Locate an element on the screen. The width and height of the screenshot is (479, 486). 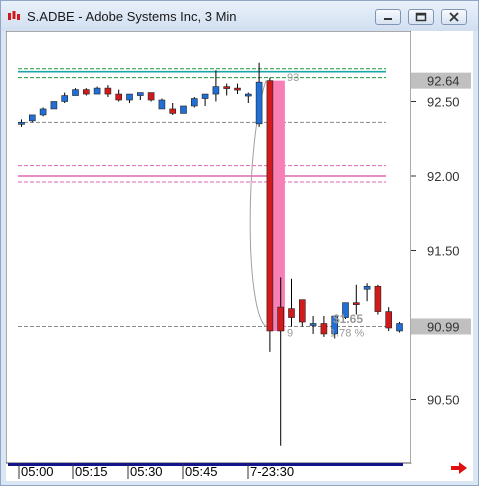
y-tick-label: 92.50 is located at coordinates (443, 102).